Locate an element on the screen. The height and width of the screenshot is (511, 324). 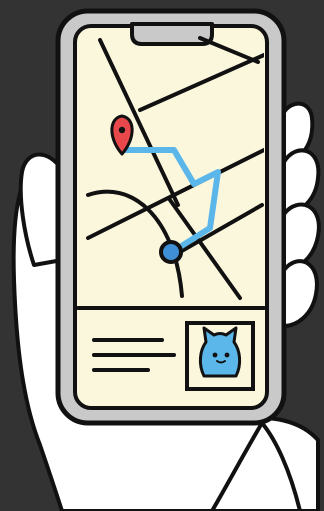
location-dot-icon is located at coordinates (171, 252).